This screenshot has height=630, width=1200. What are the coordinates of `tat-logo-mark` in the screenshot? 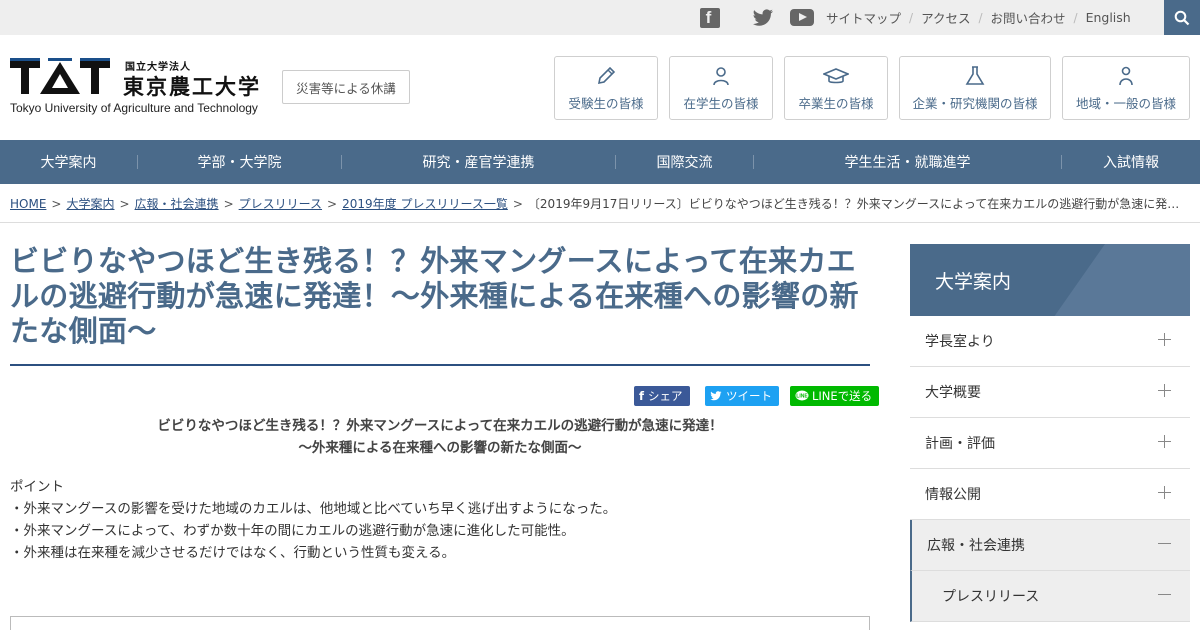 It's located at (60, 76).